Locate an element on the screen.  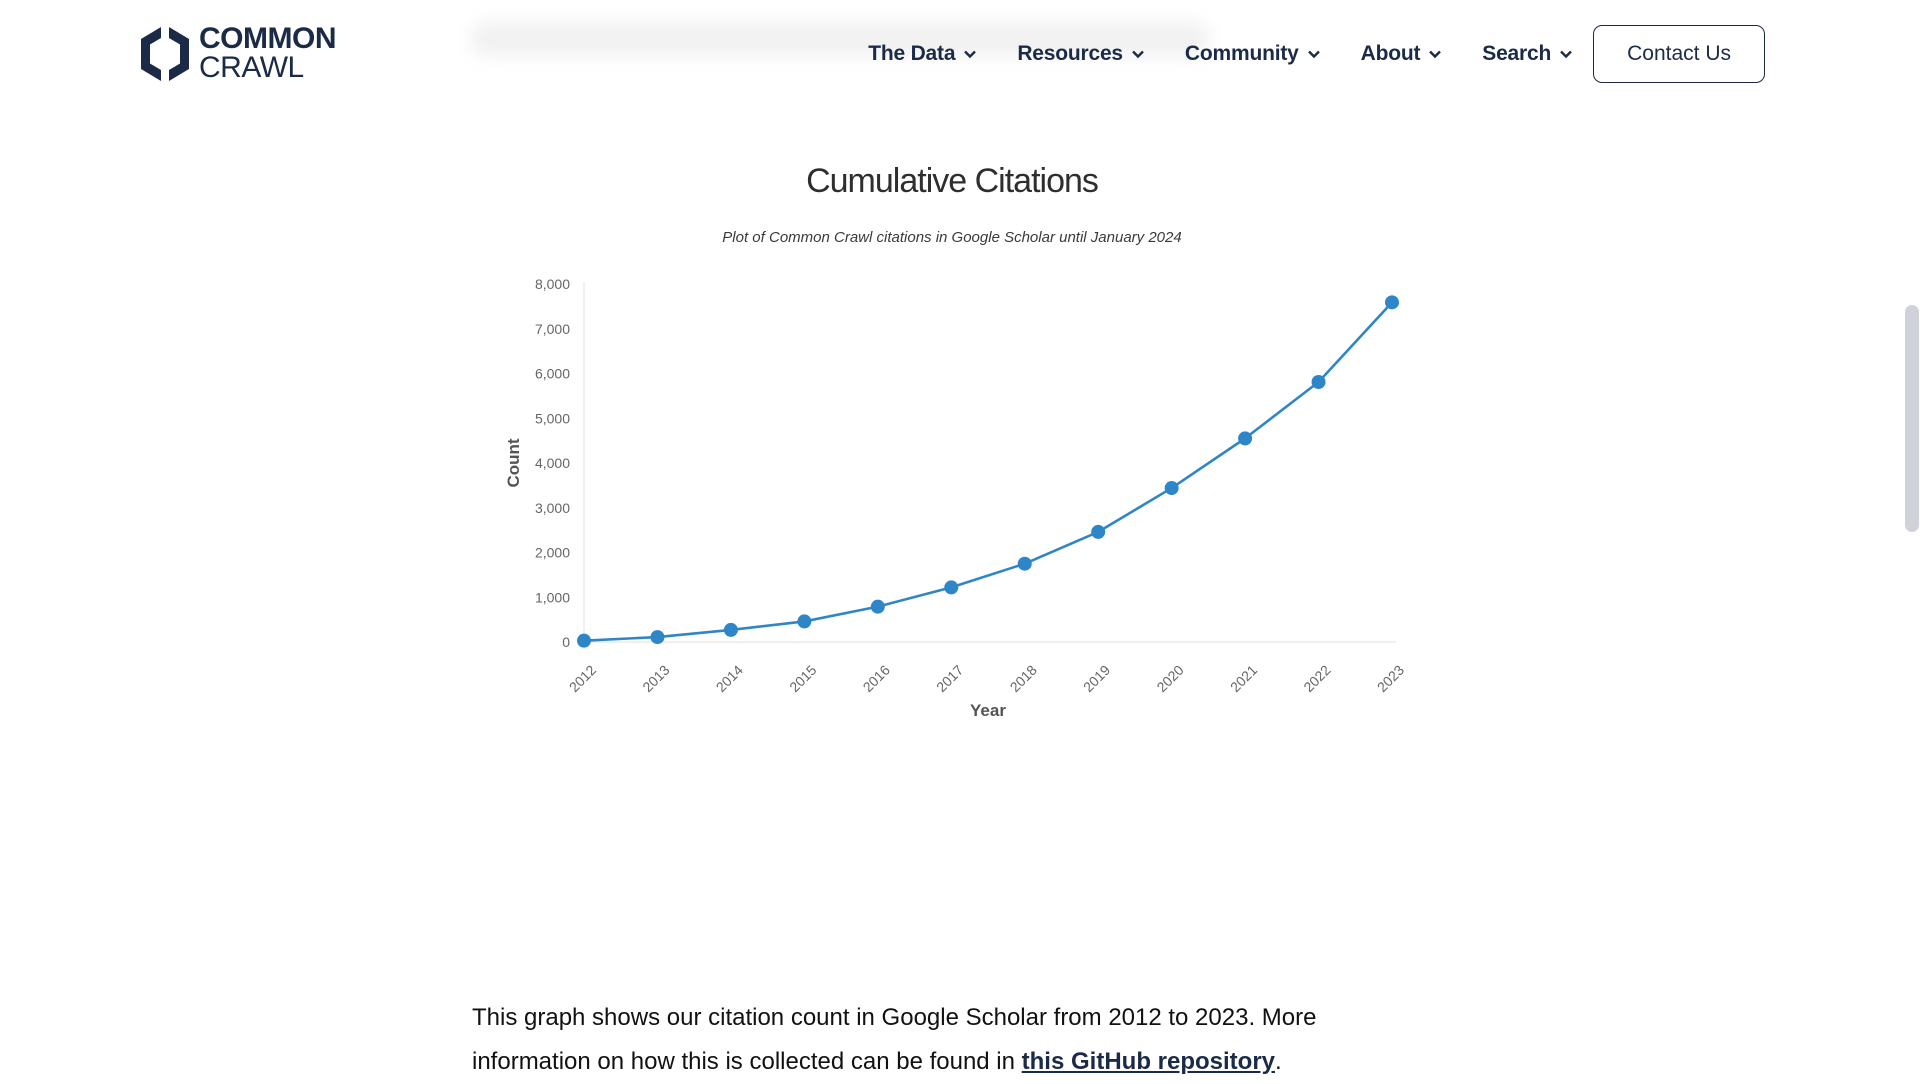
data-point-2016 is located at coordinates (877, 606).